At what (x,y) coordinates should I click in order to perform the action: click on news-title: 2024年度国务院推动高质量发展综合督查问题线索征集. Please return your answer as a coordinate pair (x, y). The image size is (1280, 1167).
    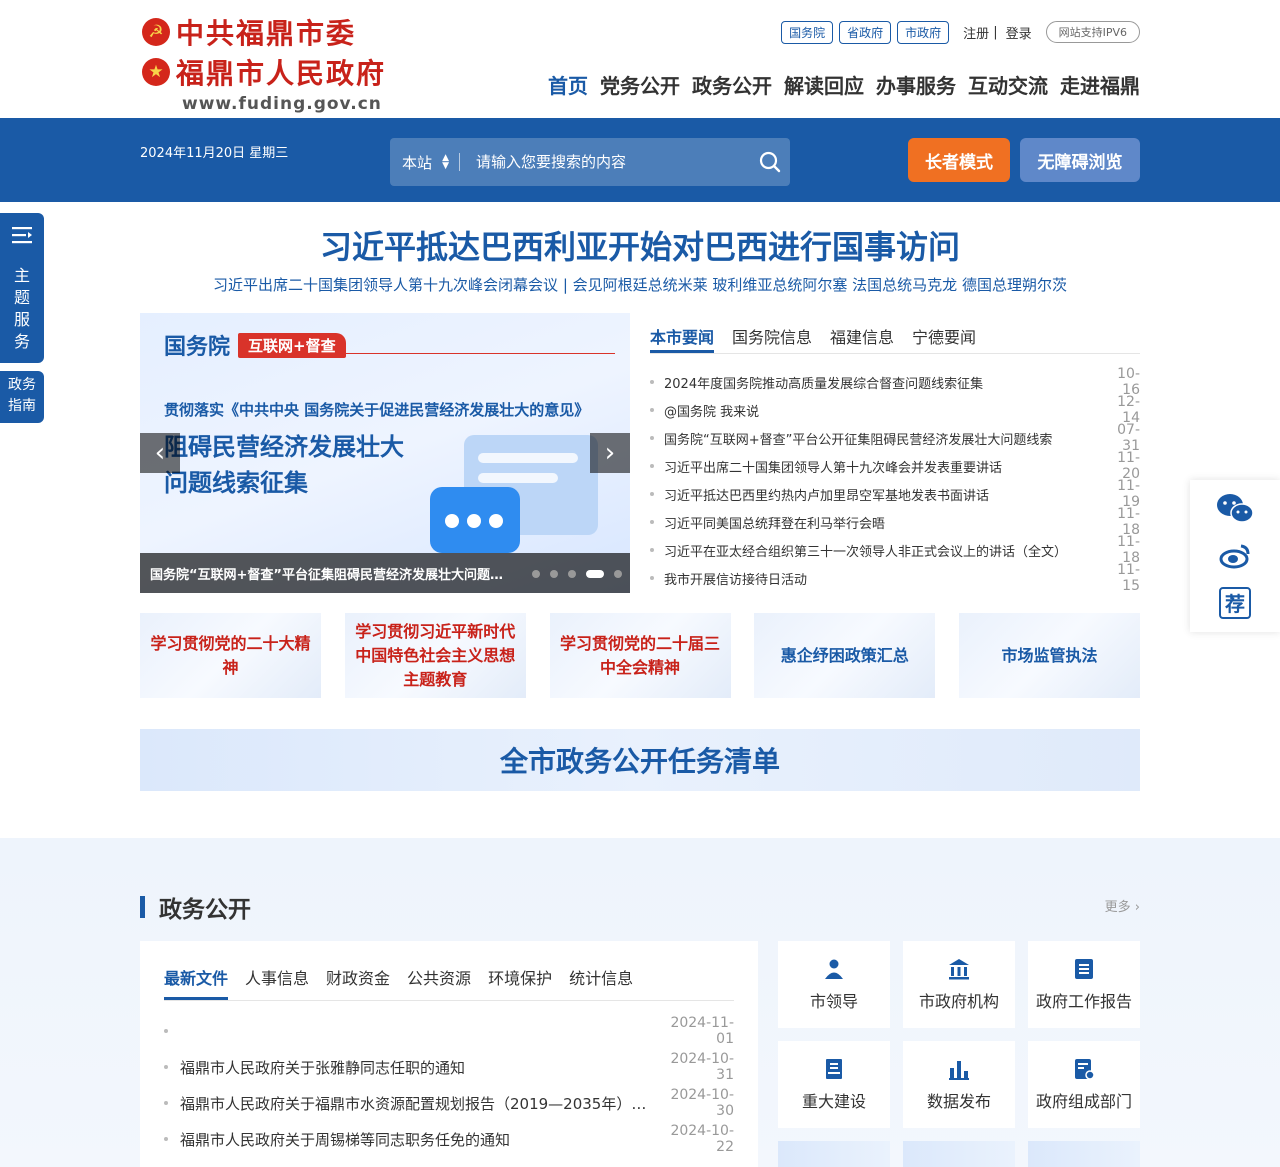
    Looking at the image, I should click on (882, 382).